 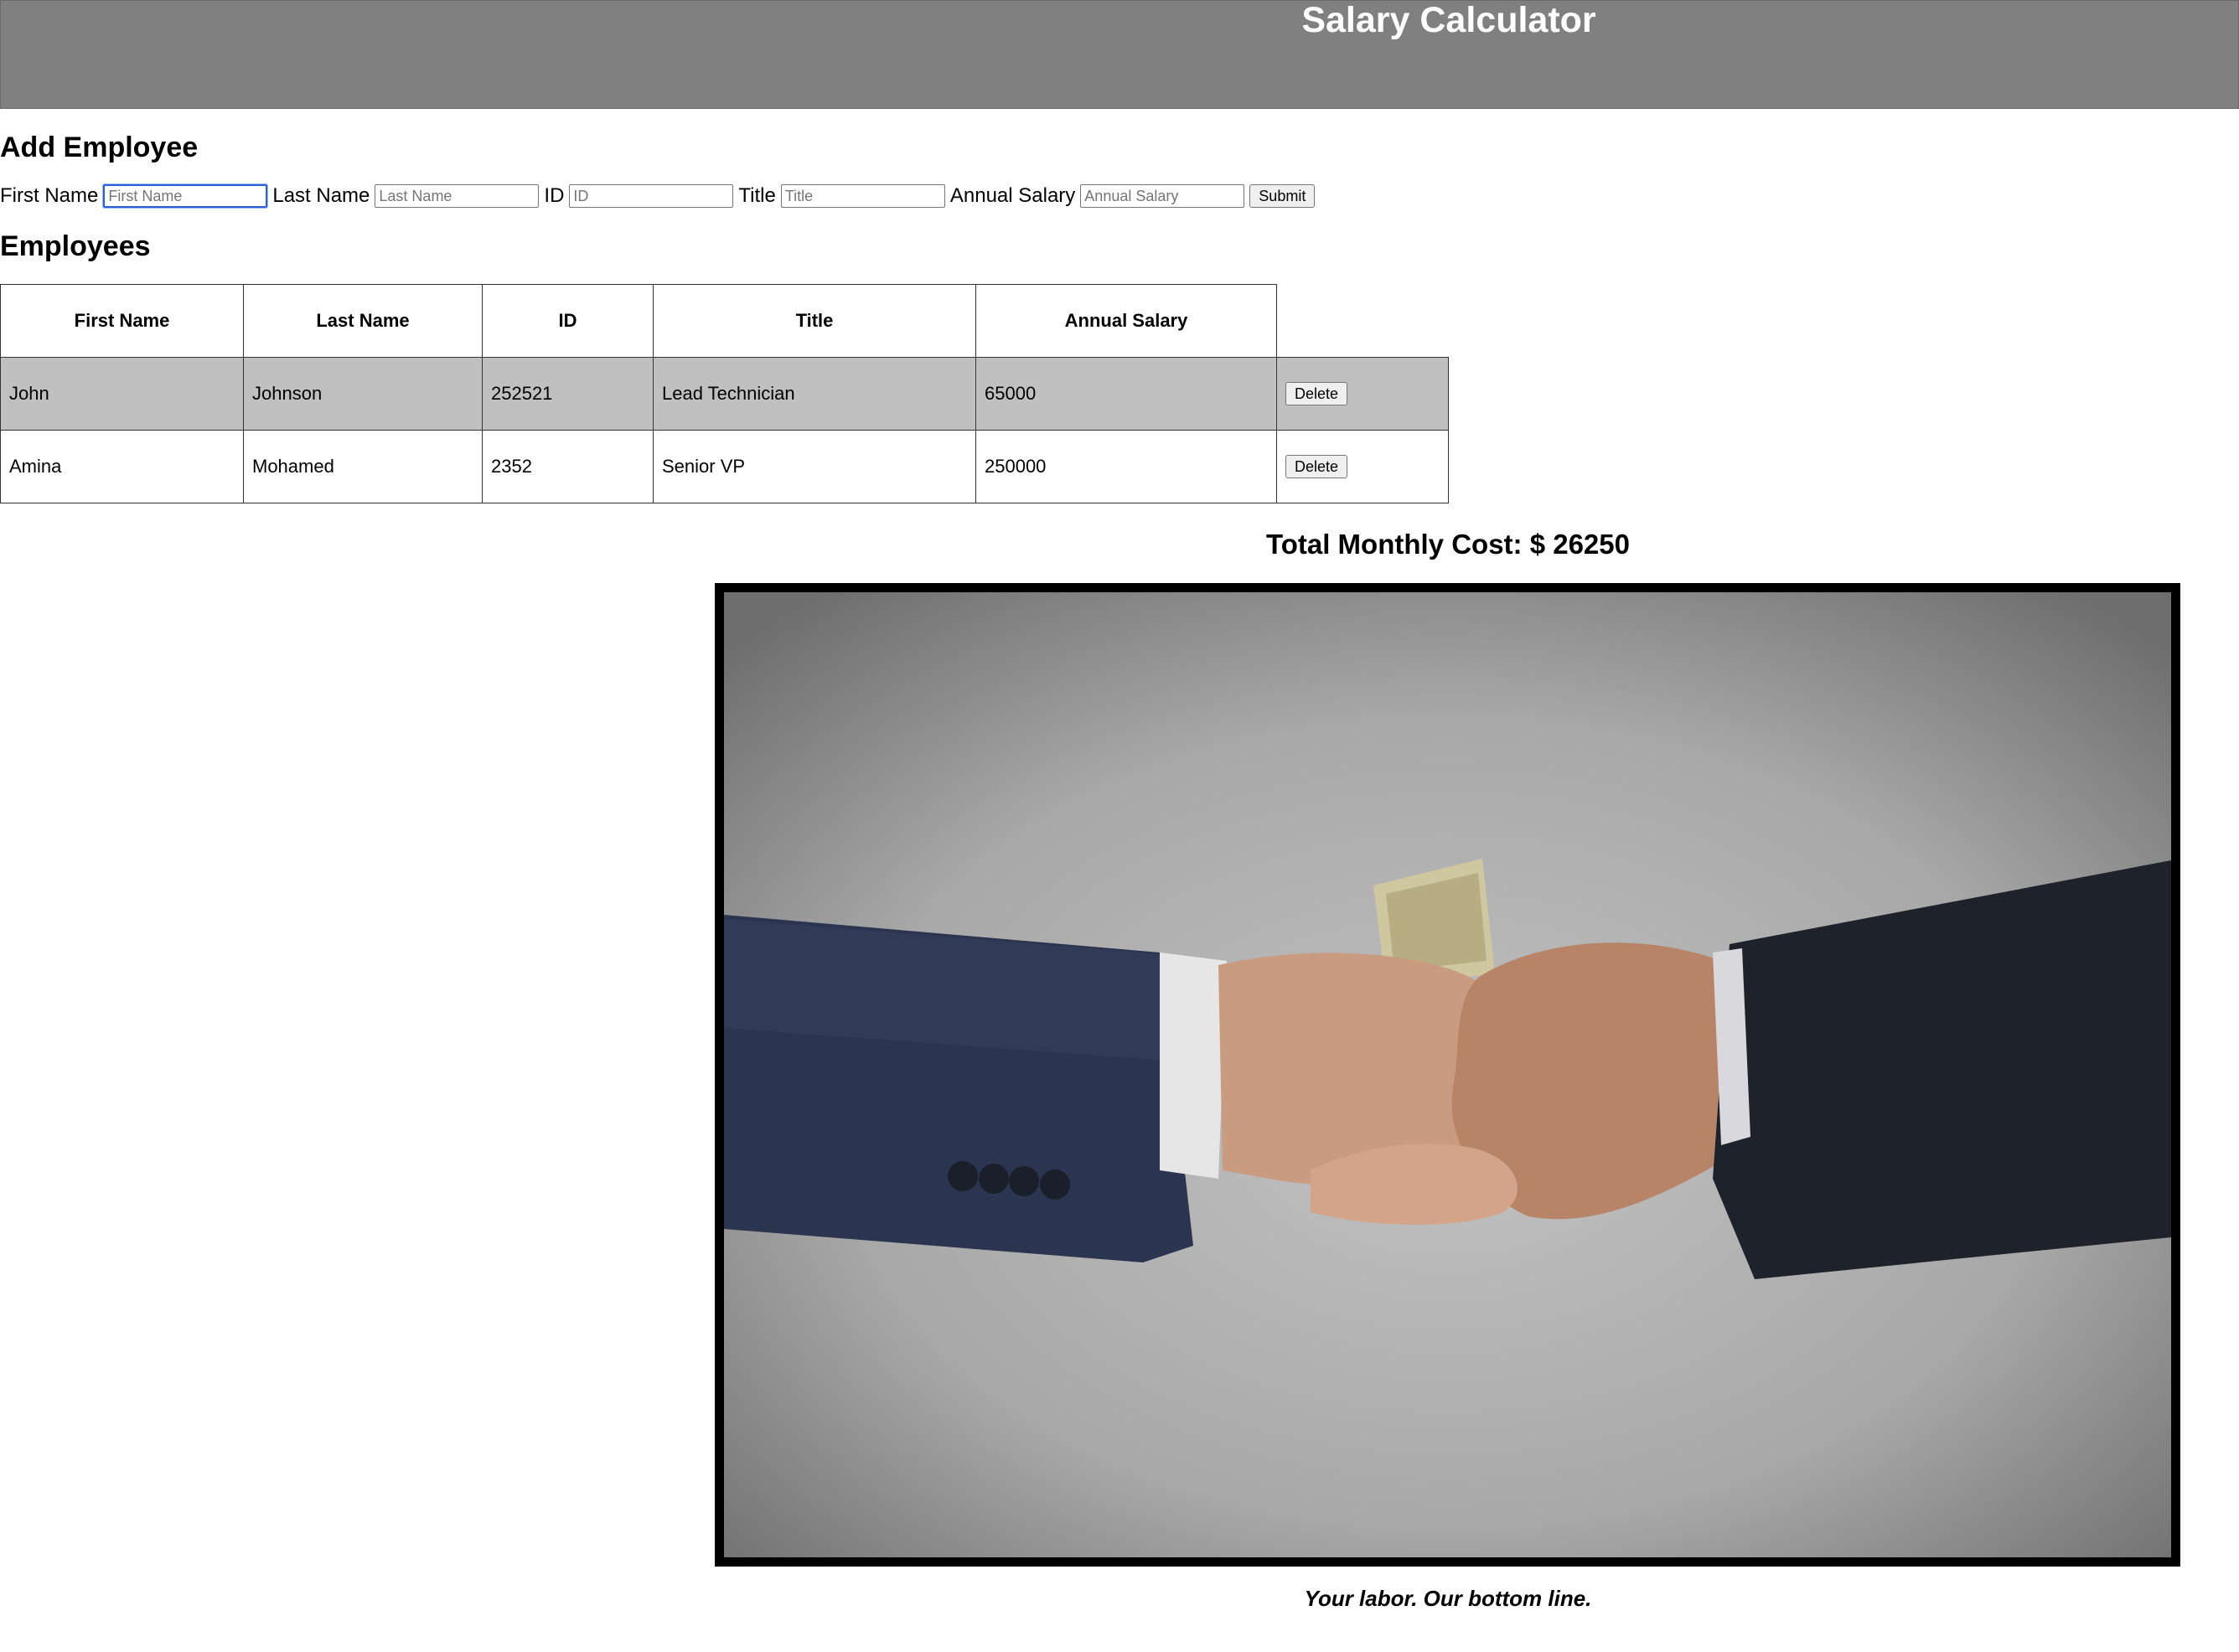 I want to click on cell-last-name: Johnson, so click(x=363, y=394).